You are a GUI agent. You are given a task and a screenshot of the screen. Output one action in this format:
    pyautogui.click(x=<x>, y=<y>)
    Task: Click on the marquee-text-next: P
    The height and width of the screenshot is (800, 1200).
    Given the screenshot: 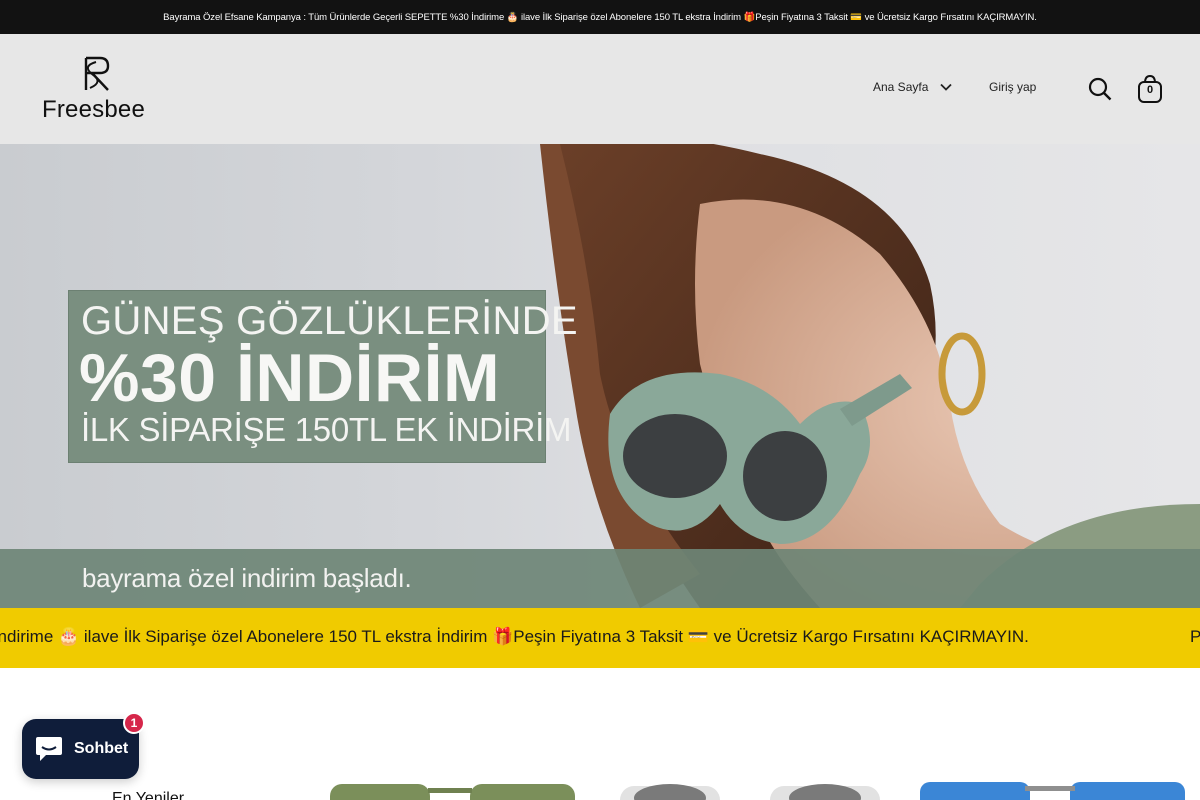 What is the action you would take?
    pyautogui.click(x=1195, y=636)
    